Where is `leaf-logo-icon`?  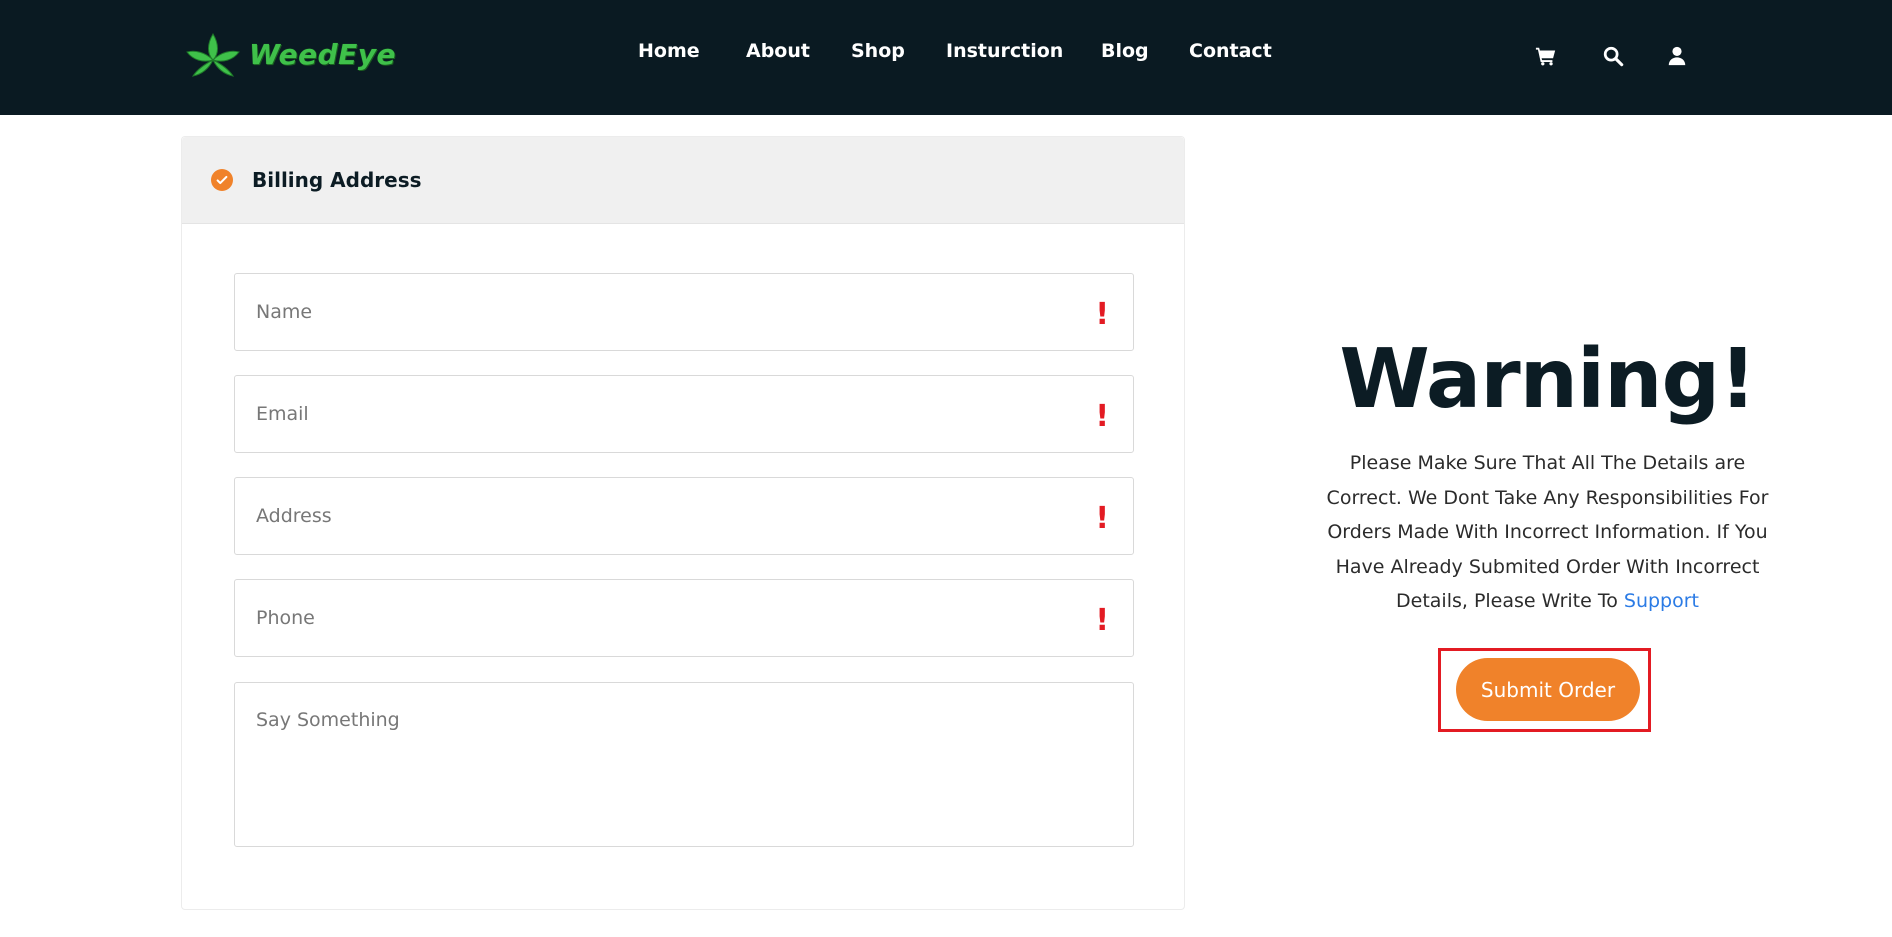
leaf-logo-icon is located at coordinates (213, 55).